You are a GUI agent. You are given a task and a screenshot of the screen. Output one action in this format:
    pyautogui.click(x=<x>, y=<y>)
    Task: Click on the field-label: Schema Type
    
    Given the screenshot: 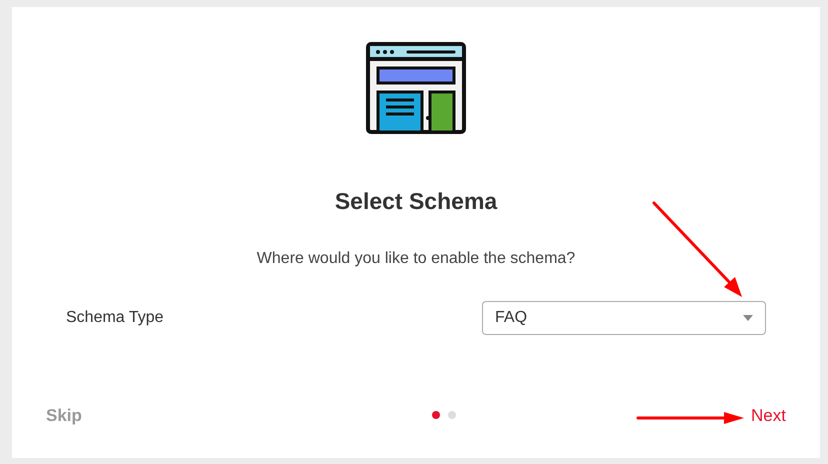 What is the action you would take?
    pyautogui.click(x=115, y=318)
    